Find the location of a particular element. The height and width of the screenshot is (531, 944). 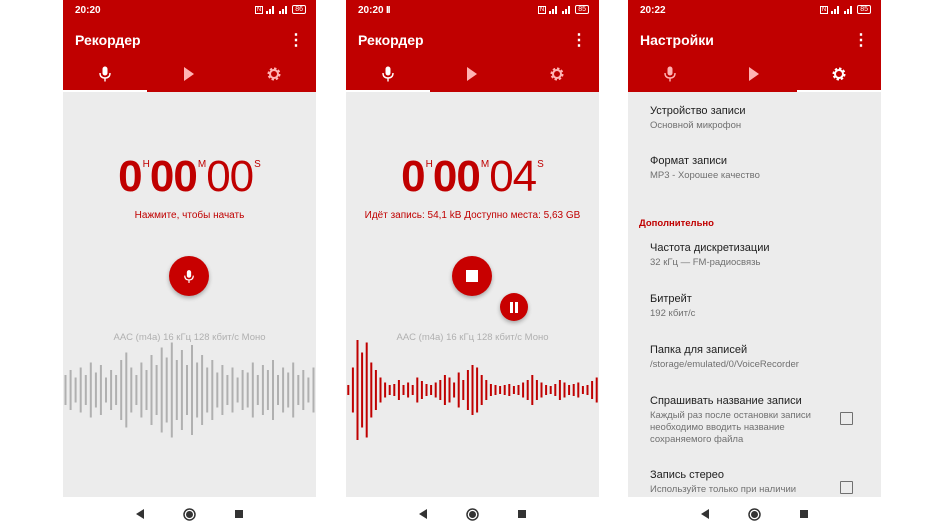

record-button is located at coordinates (189, 276).